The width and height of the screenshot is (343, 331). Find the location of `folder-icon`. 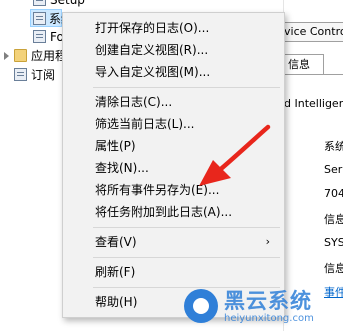

folder-icon is located at coordinates (20, 55).